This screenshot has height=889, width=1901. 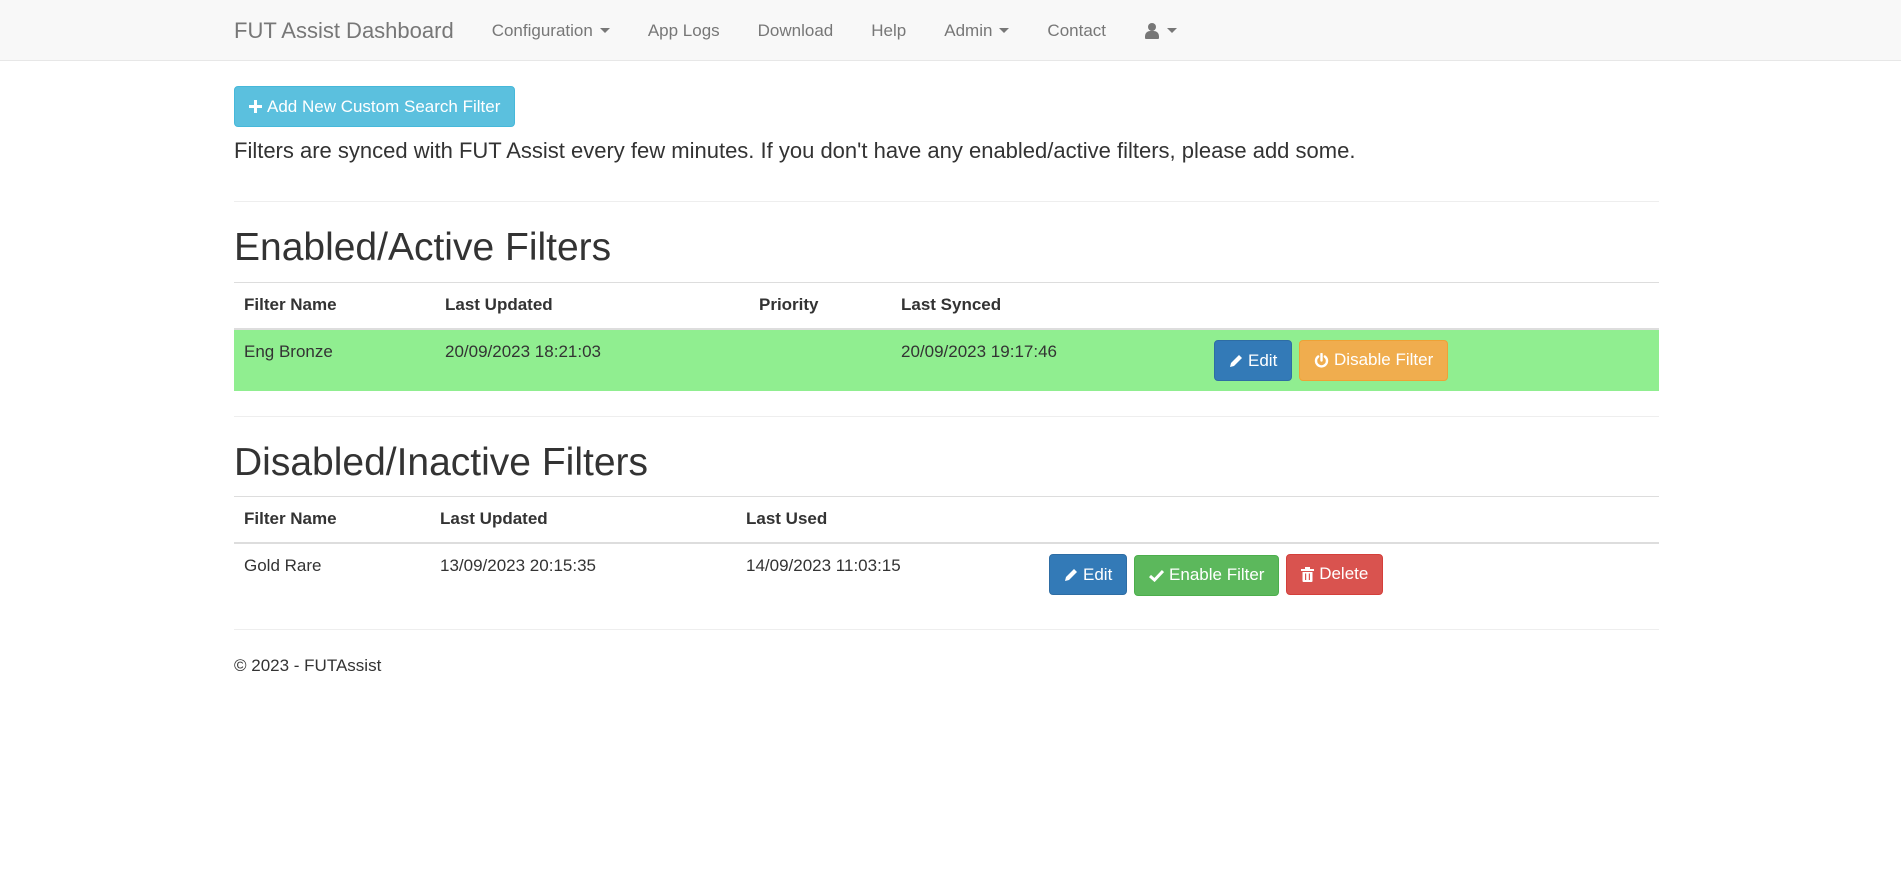 I want to click on active-filters-heading: Enabled/Active Filters, so click(x=423, y=247).